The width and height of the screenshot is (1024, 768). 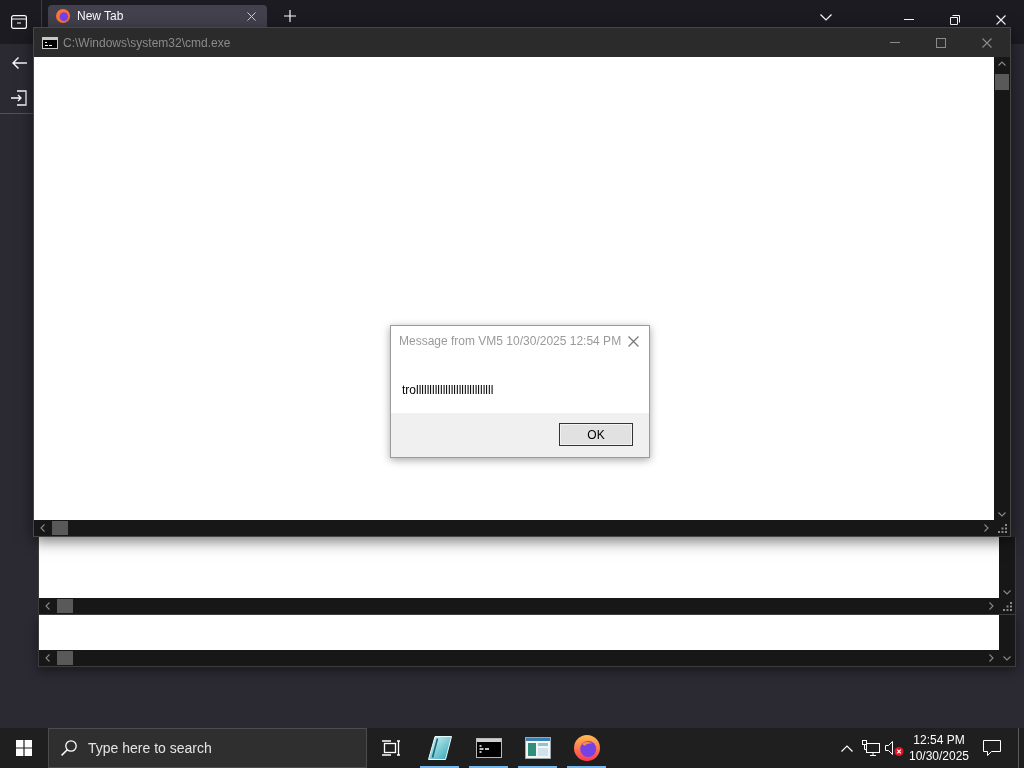 What do you see at coordinates (290, 16) in the screenshot?
I see `plus-icon` at bounding box center [290, 16].